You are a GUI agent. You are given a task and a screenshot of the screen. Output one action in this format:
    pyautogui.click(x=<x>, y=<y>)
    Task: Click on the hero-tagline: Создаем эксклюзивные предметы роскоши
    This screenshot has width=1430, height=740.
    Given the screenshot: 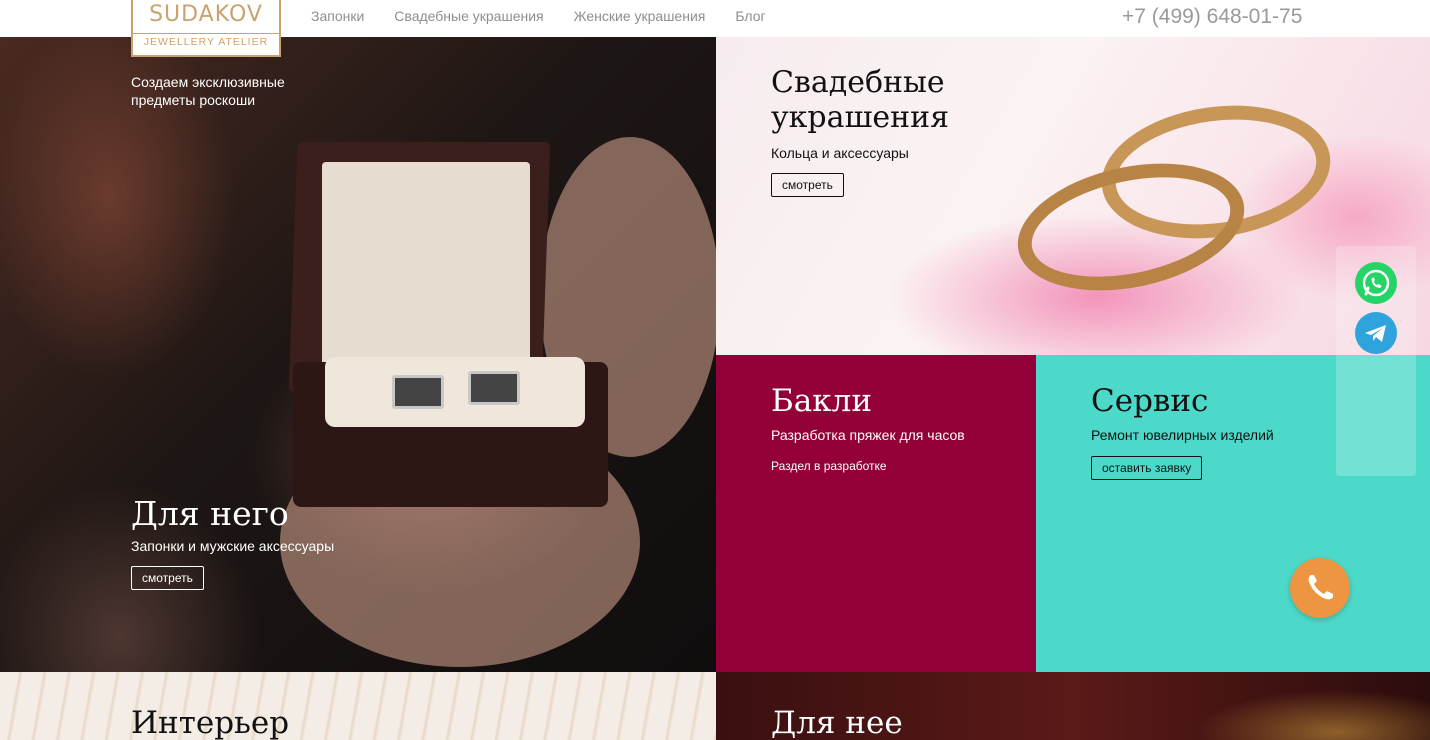 What is the action you would take?
    pyautogui.click(x=208, y=91)
    